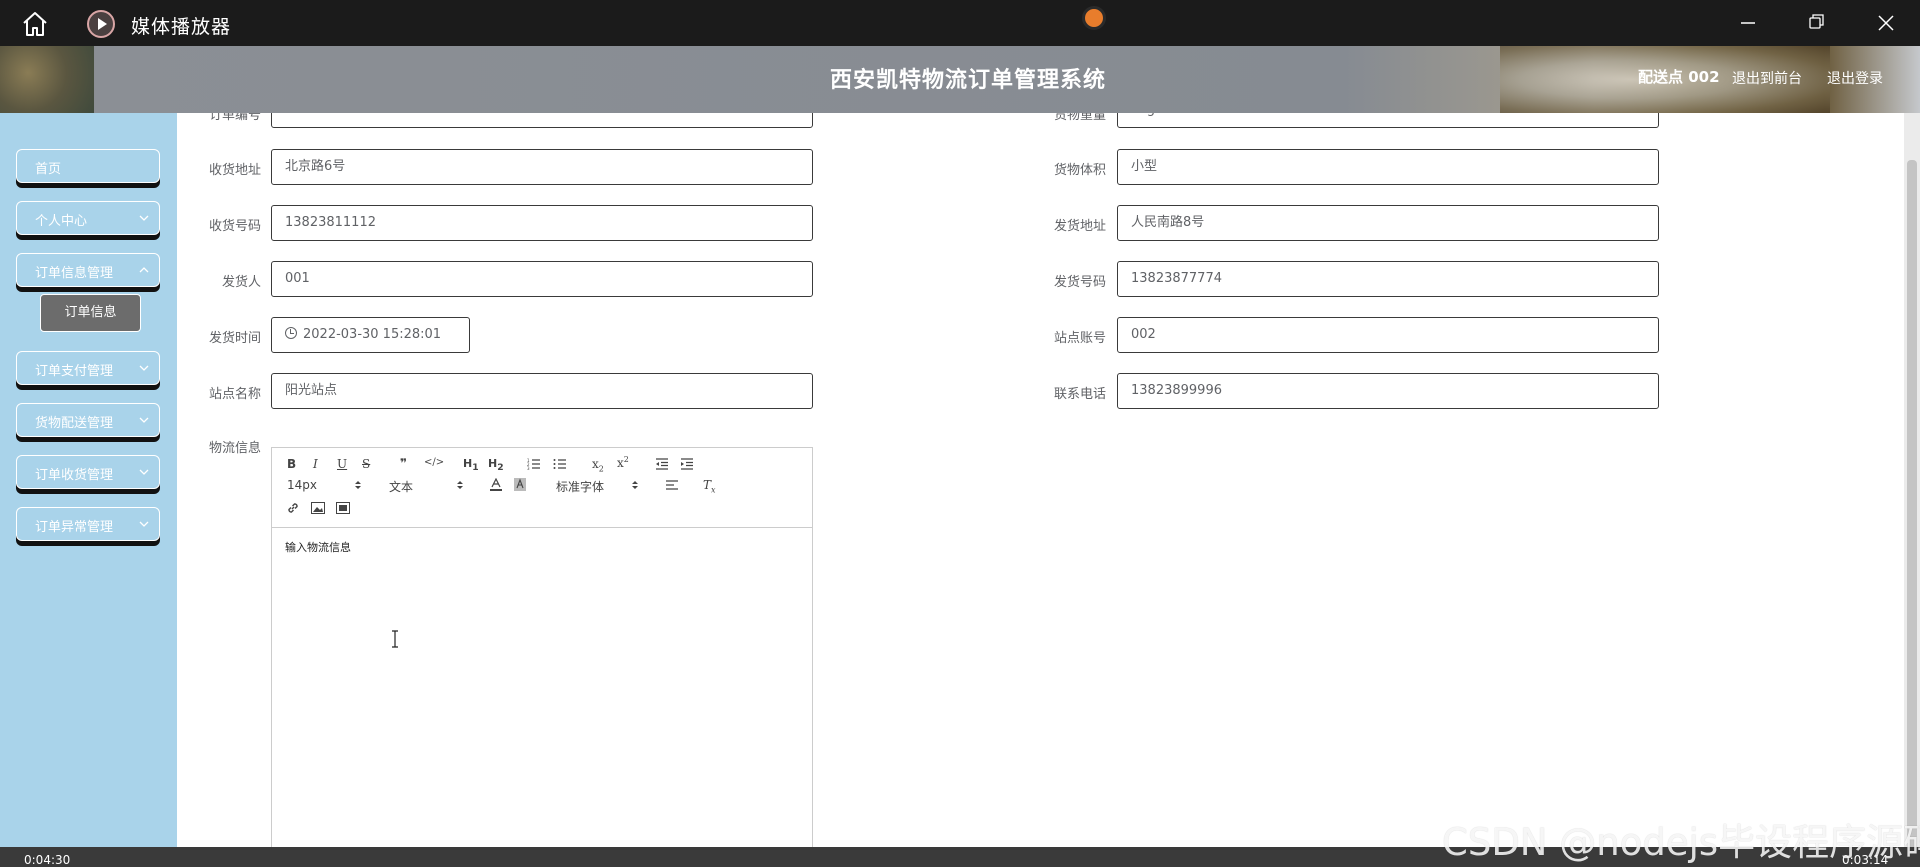 The image size is (1920, 867). What do you see at coordinates (302, 485) in the screenshot?
I see `font-size-select: 14px` at bounding box center [302, 485].